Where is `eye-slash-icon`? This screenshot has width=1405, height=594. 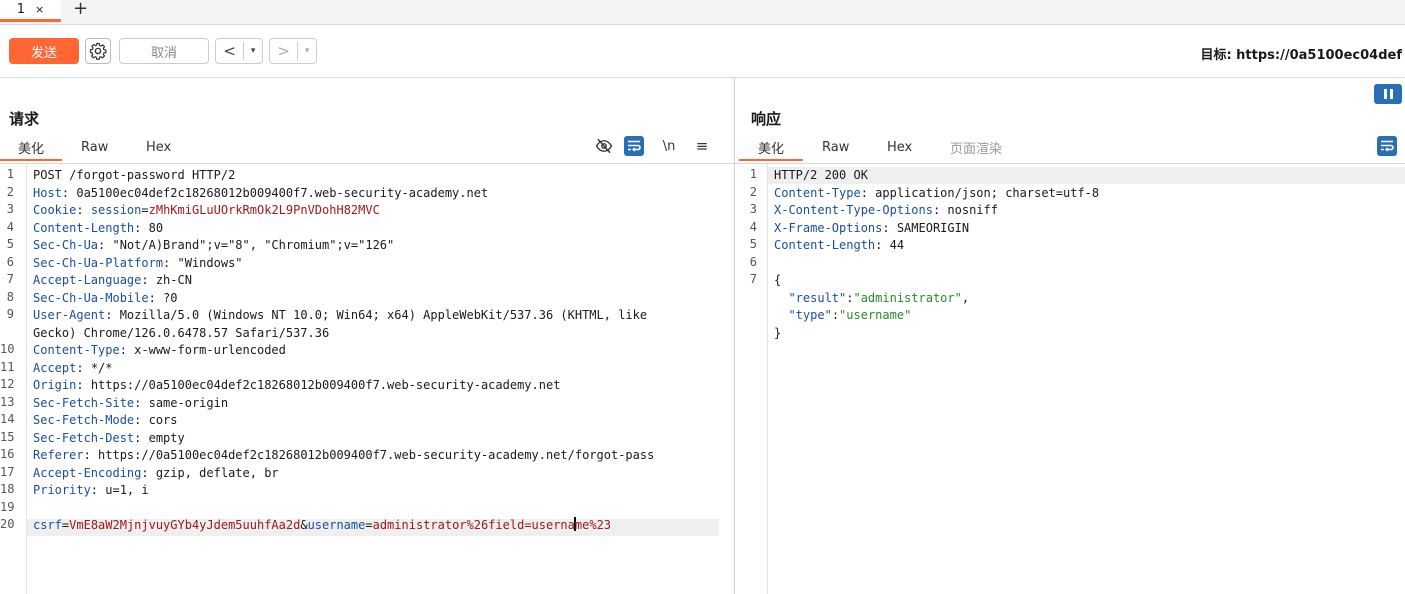 eye-slash-icon is located at coordinates (604, 146).